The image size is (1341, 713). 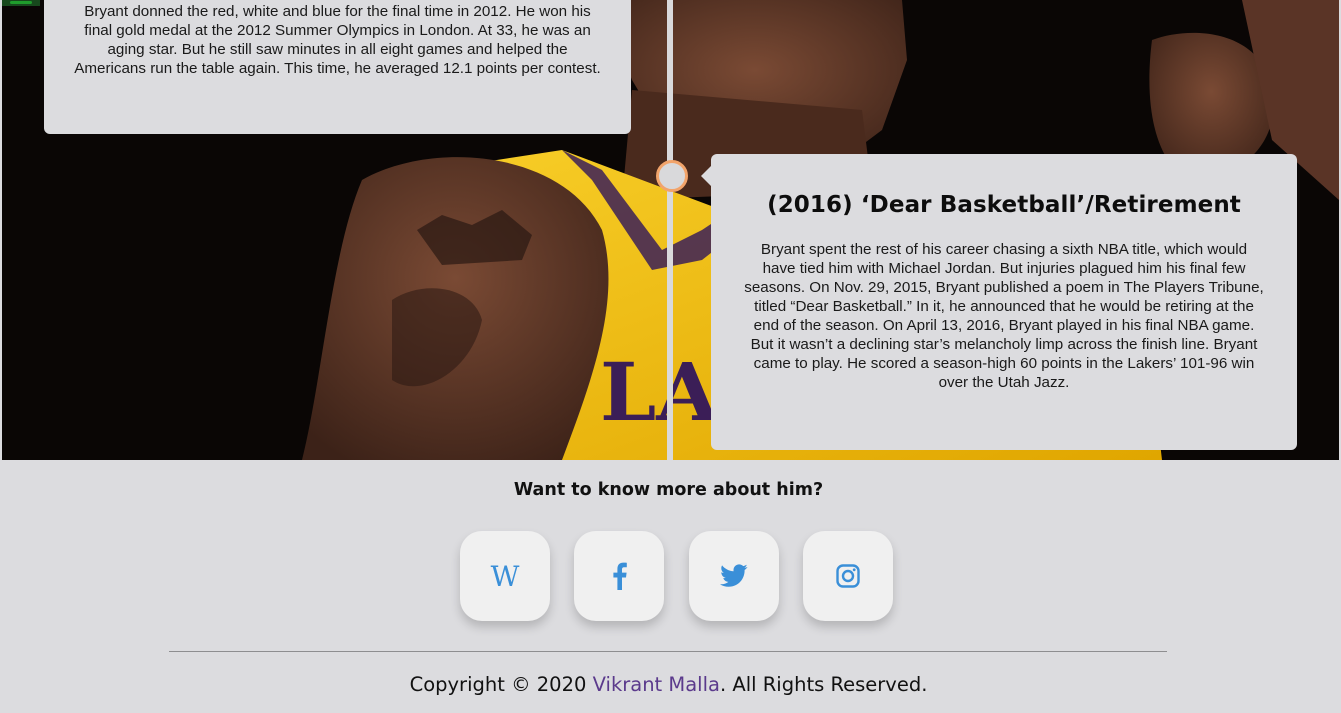 I want to click on know-more-heading: Want to know more about him?, so click(x=668, y=490).